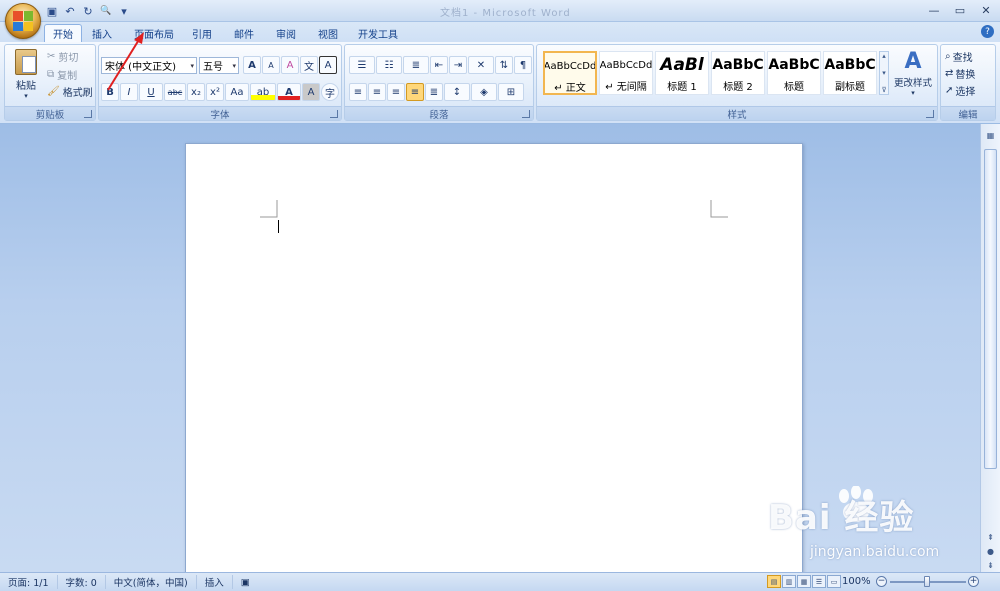 This screenshot has width=1000, height=591. Describe the element at coordinates (286, 33) in the screenshot. I see `tab-review: 审阅` at that location.